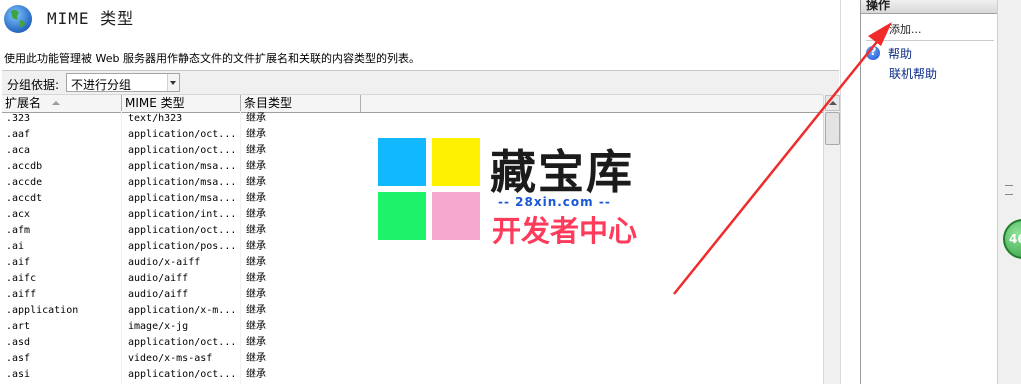  Describe the element at coordinates (62, 103) in the screenshot. I see `column-header-extension: 扩展名` at that location.